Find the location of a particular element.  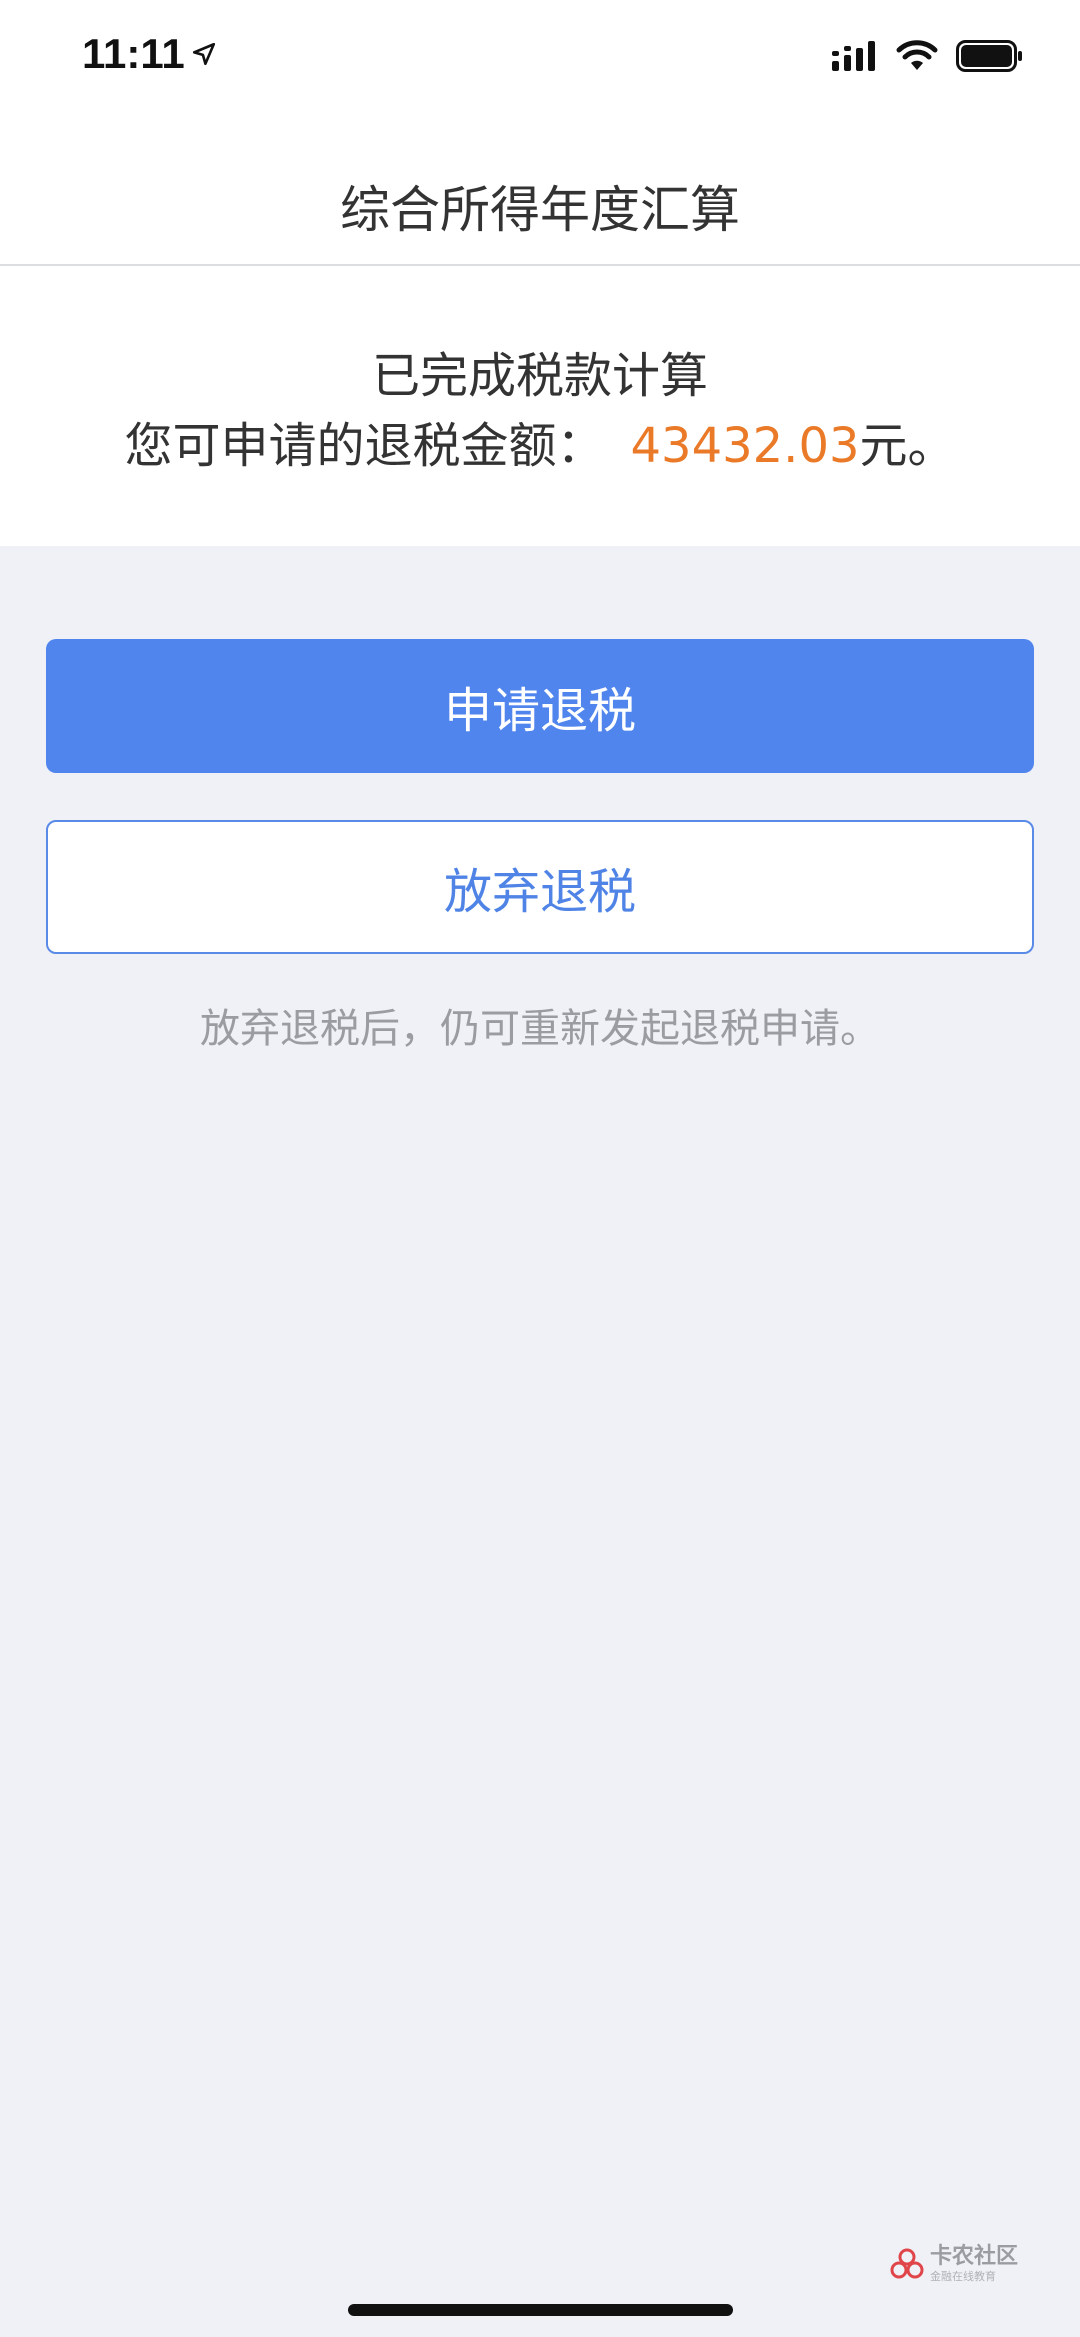

status-icons is located at coordinates (928, 56).